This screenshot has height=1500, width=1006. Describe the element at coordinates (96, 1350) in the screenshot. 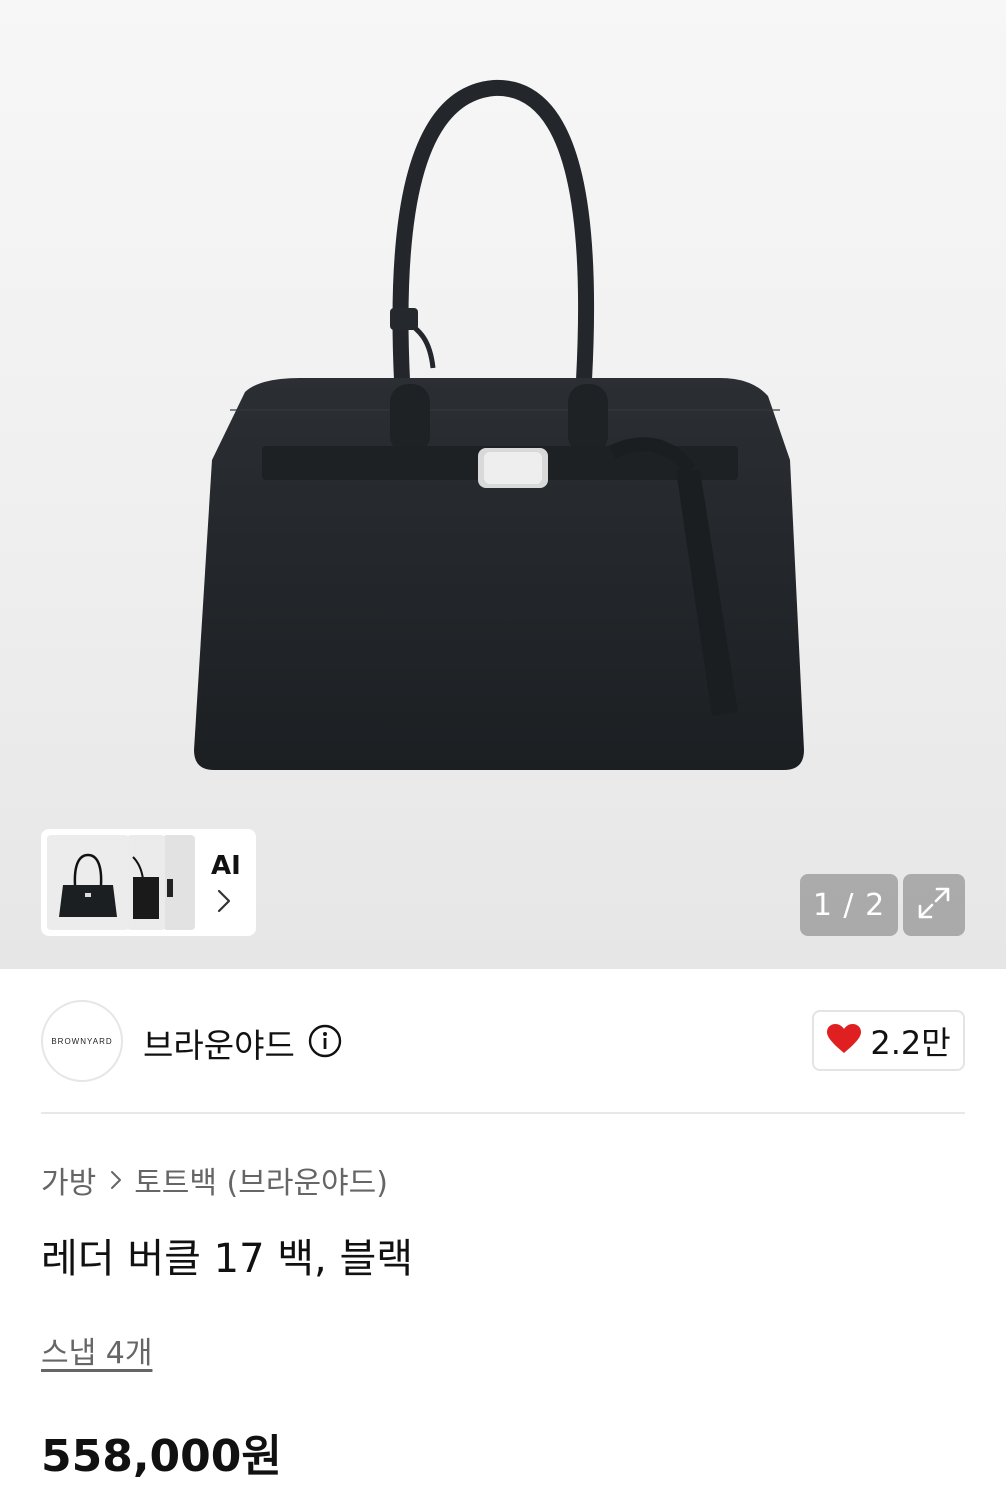

I see `snap-link: 스냅 4개` at that location.